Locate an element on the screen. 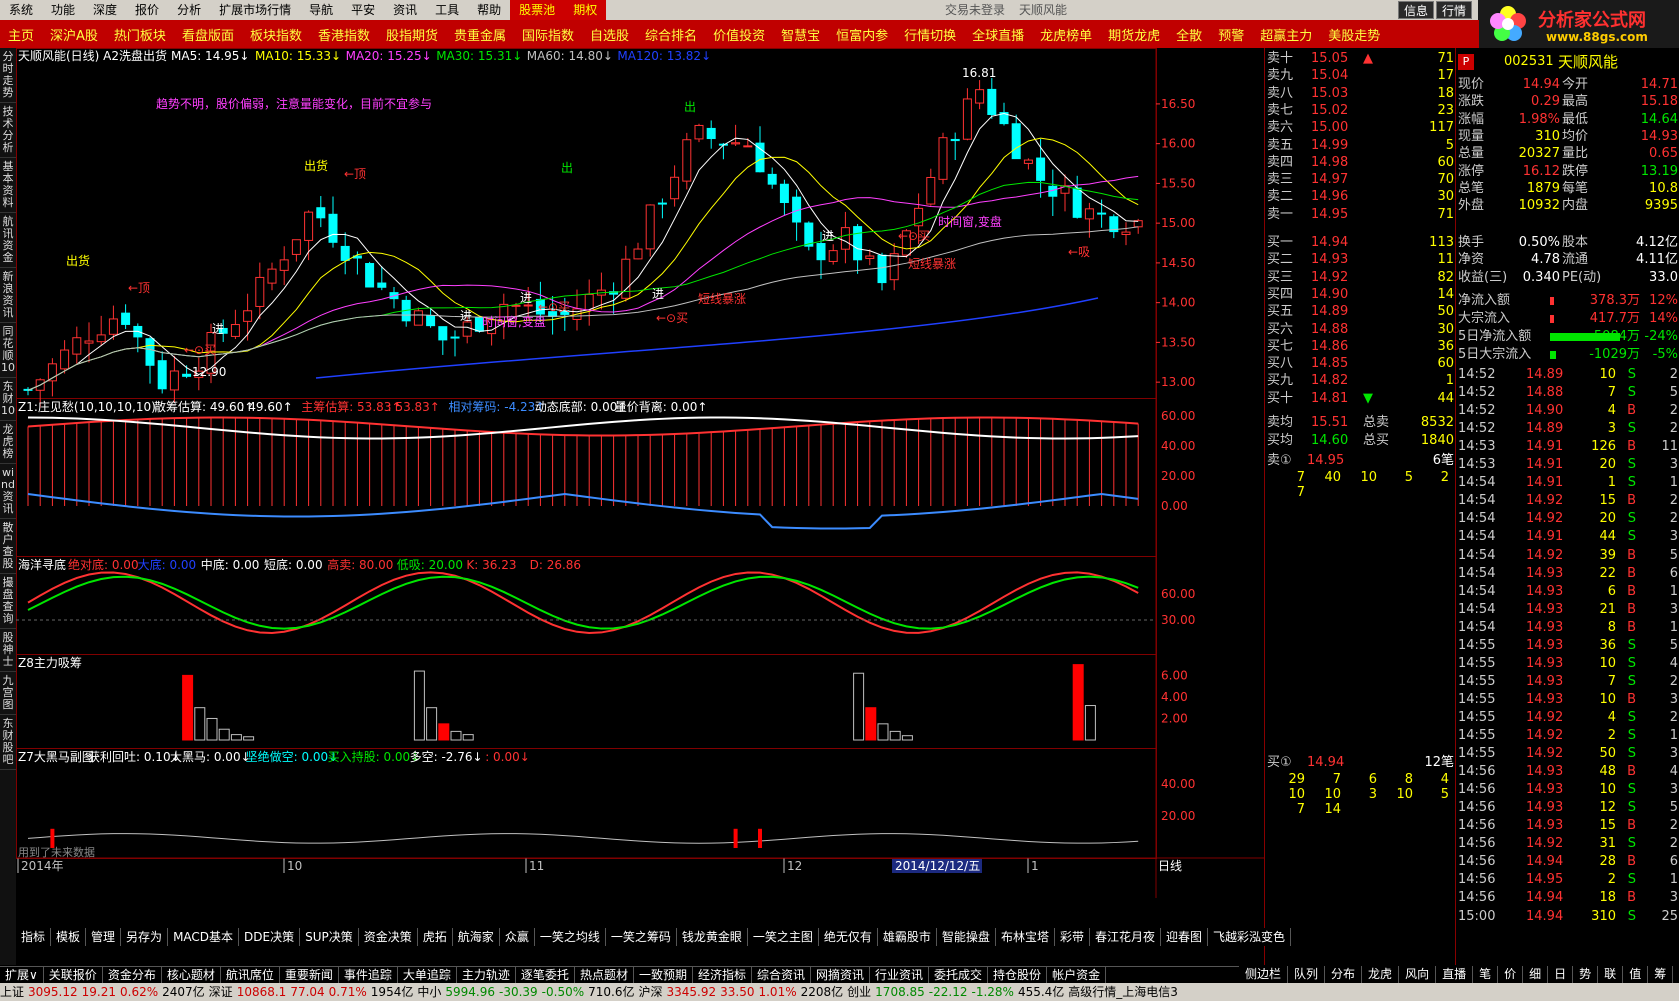 This screenshot has width=1679, height=1001. right-tab: 分布 is located at coordinates (1344, 974).